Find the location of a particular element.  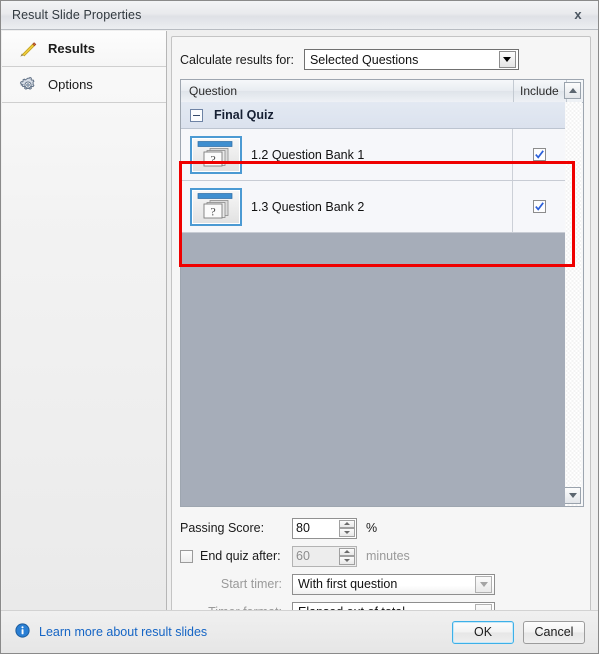

start-timer-dropdown: With first question is located at coordinates (393, 584).